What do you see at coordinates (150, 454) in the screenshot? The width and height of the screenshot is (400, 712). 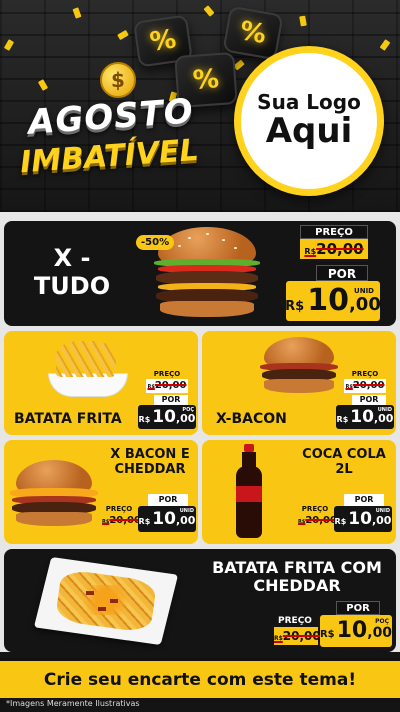 I see `product-name-line1: X BACON E` at bounding box center [150, 454].